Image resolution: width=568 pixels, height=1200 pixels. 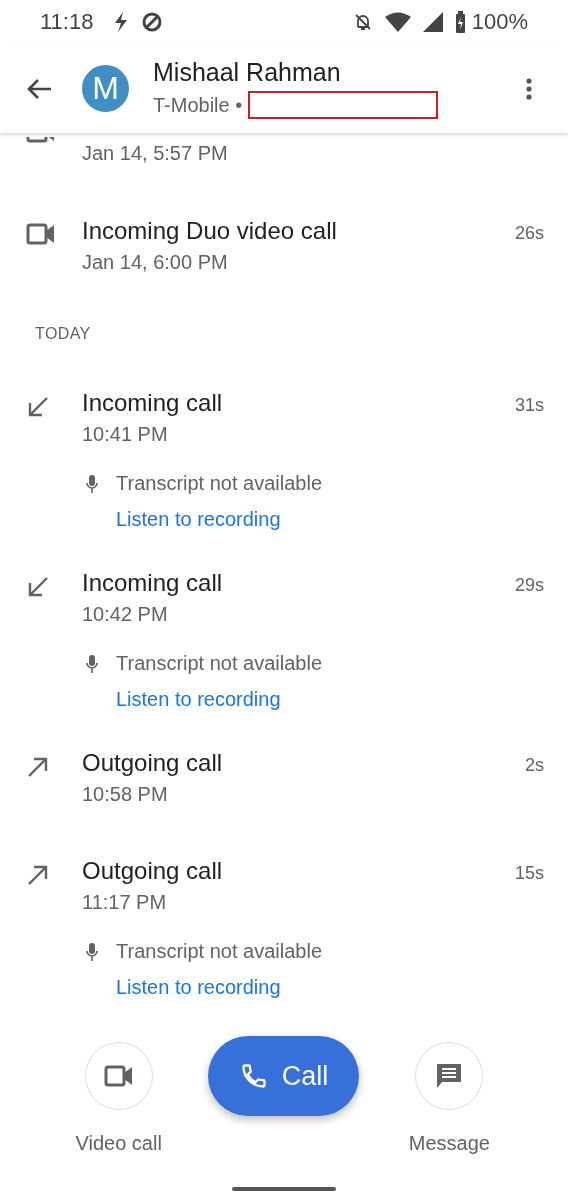 What do you see at coordinates (155, 153) in the screenshot?
I see `call-time: Jan 14, 5:57 PM` at bounding box center [155, 153].